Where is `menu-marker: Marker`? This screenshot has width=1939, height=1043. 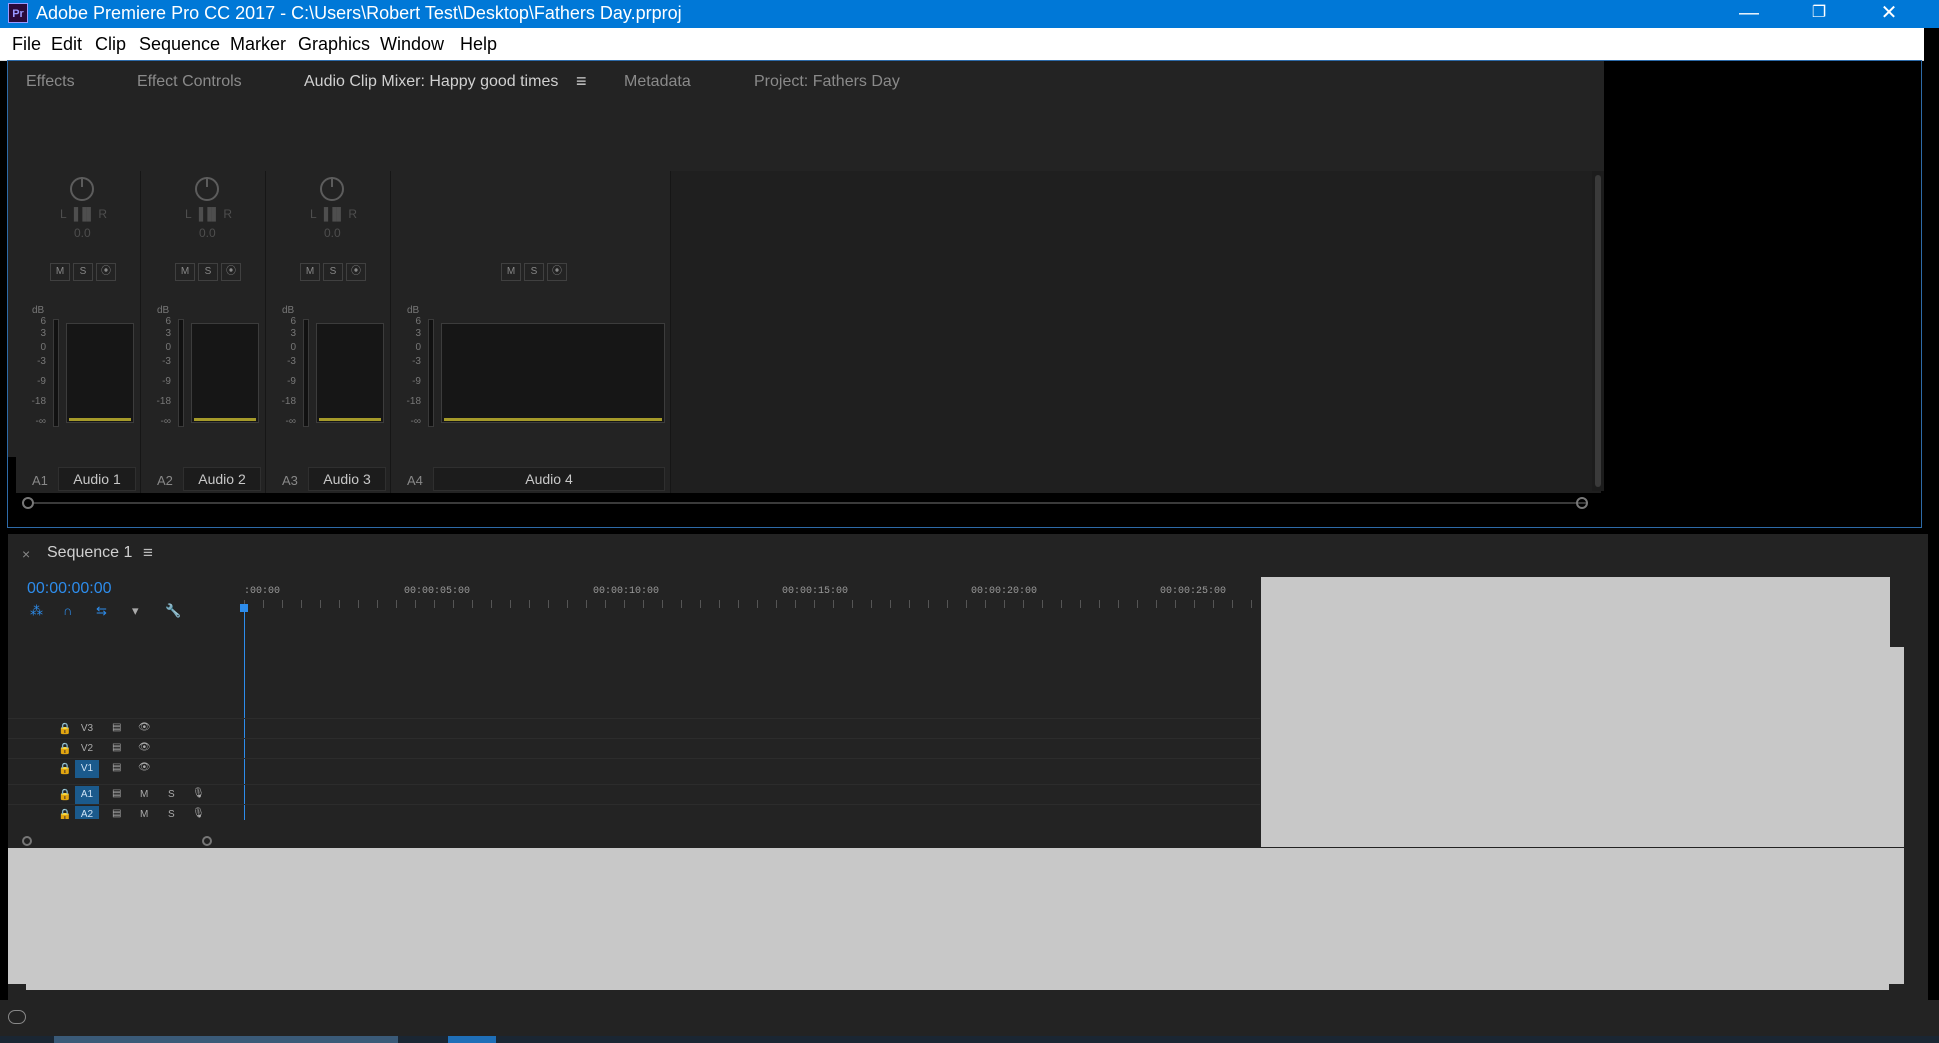
menu-marker: Marker is located at coordinates (258, 44).